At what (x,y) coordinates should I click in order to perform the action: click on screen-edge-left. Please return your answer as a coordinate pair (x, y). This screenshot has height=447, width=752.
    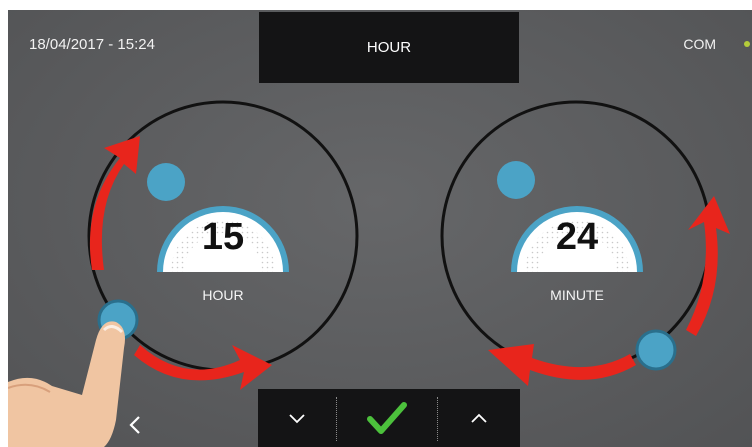
    Looking at the image, I should click on (4, 223).